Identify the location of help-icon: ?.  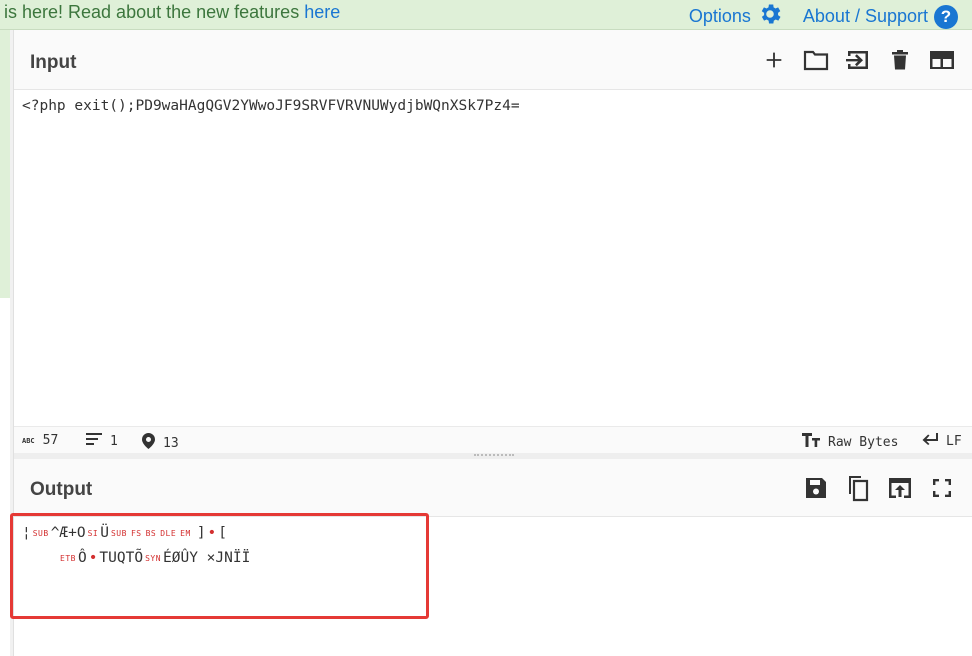
(946, 16).